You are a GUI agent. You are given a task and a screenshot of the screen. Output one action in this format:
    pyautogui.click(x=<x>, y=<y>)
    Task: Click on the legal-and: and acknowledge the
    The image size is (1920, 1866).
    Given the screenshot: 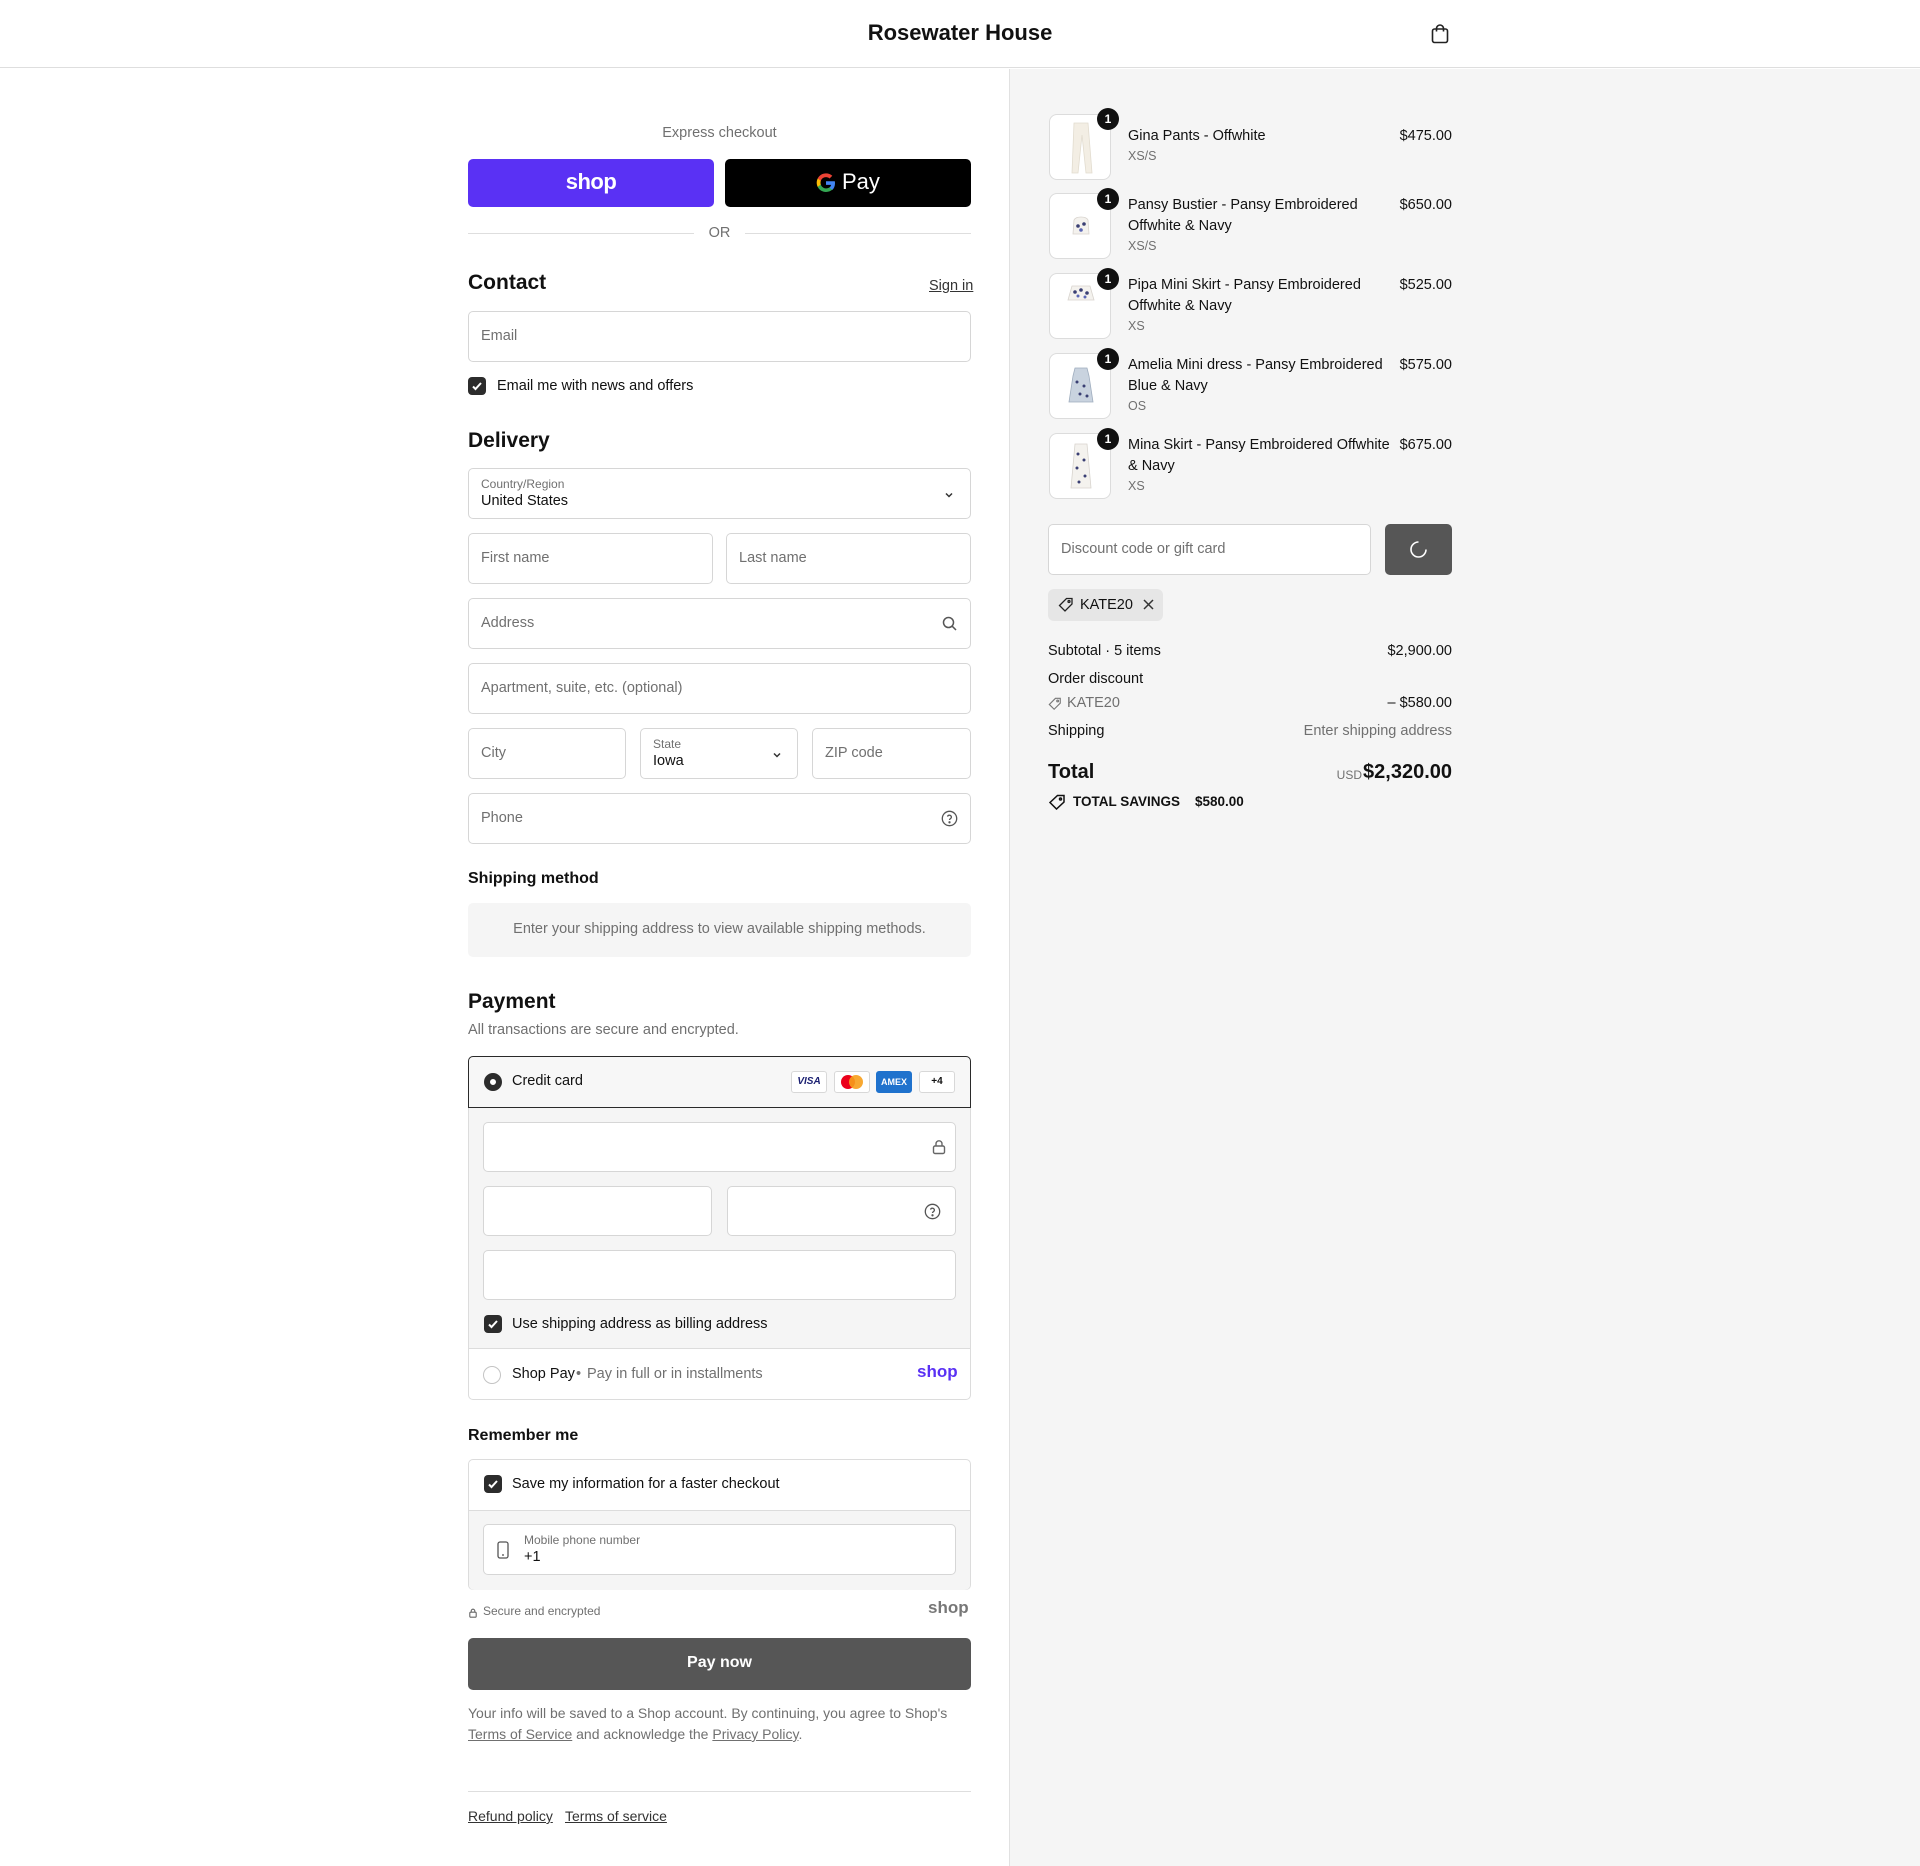 What is the action you would take?
    pyautogui.click(x=642, y=1734)
    